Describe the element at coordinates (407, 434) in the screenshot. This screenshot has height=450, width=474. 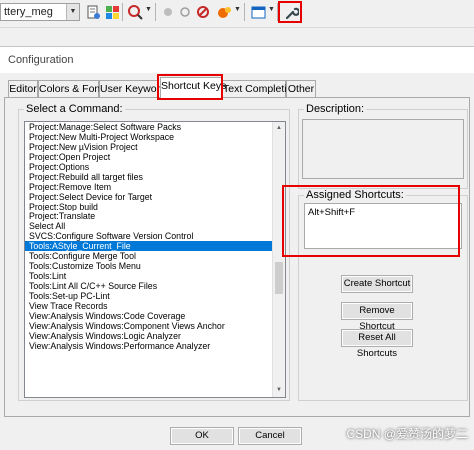
I see `watermark: CSDN @爱赞汤的萝二` at that location.